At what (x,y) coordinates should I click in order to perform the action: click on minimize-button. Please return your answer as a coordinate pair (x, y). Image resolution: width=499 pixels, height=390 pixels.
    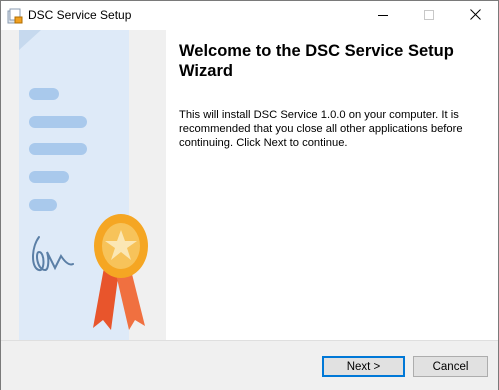
    Looking at the image, I should click on (383, 15).